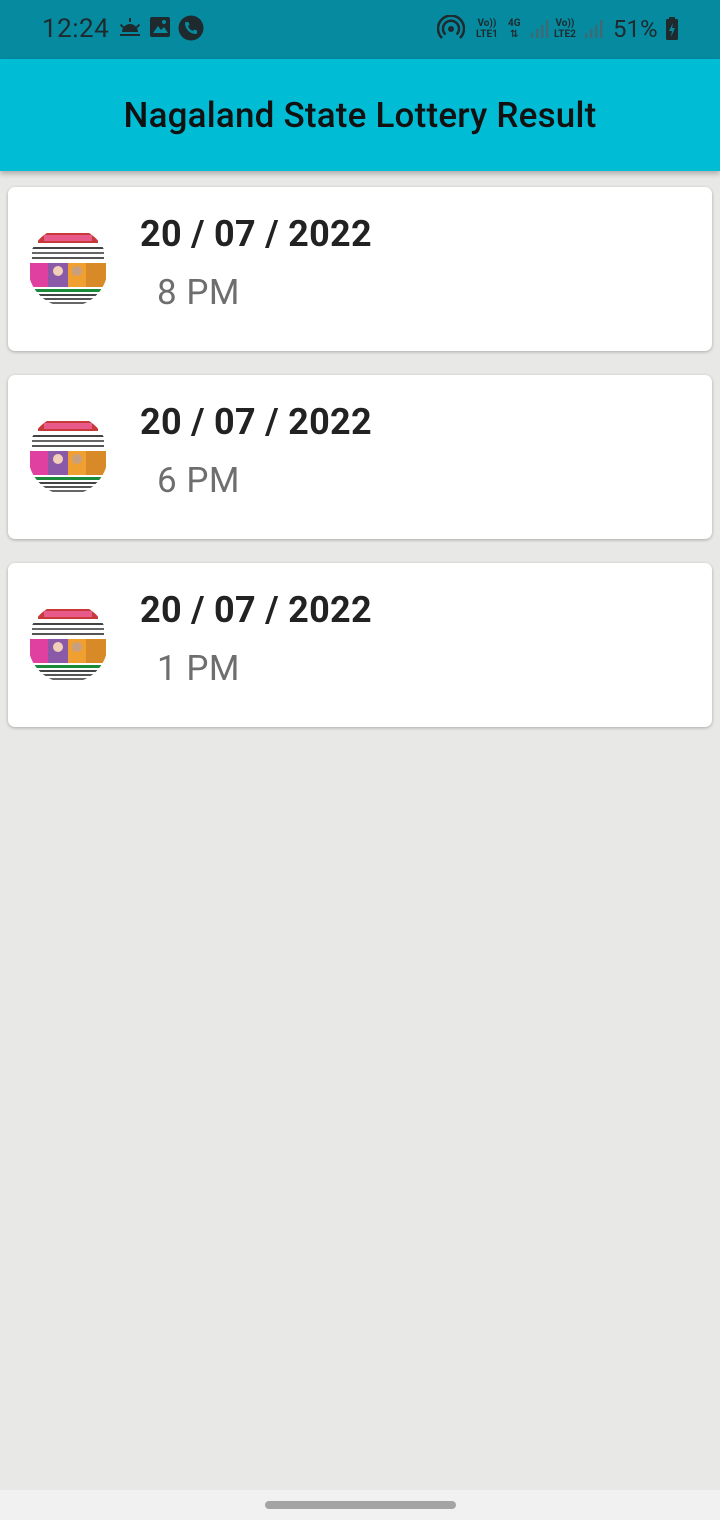  What do you see at coordinates (360, 269) in the screenshot?
I see `result-card-8pm: 20 / 07 / 2022 8 PM` at bounding box center [360, 269].